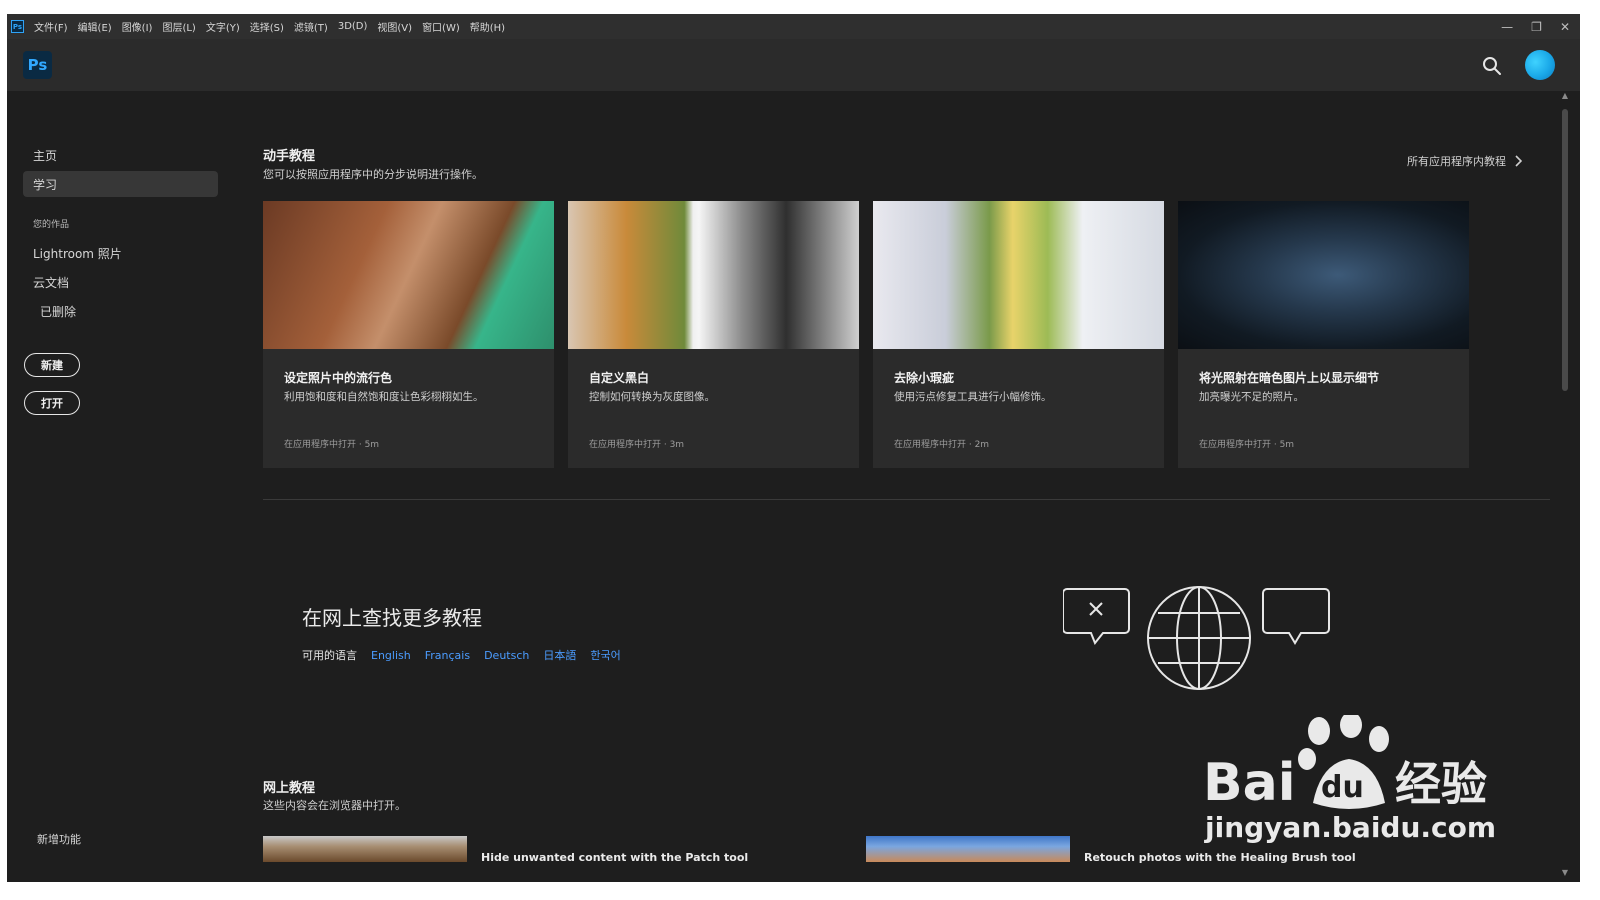 The image size is (1600, 900). Describe the element at coordinates (1565, 96) in the screenshot. I see `scroll-up-icon: ▲` at that location.